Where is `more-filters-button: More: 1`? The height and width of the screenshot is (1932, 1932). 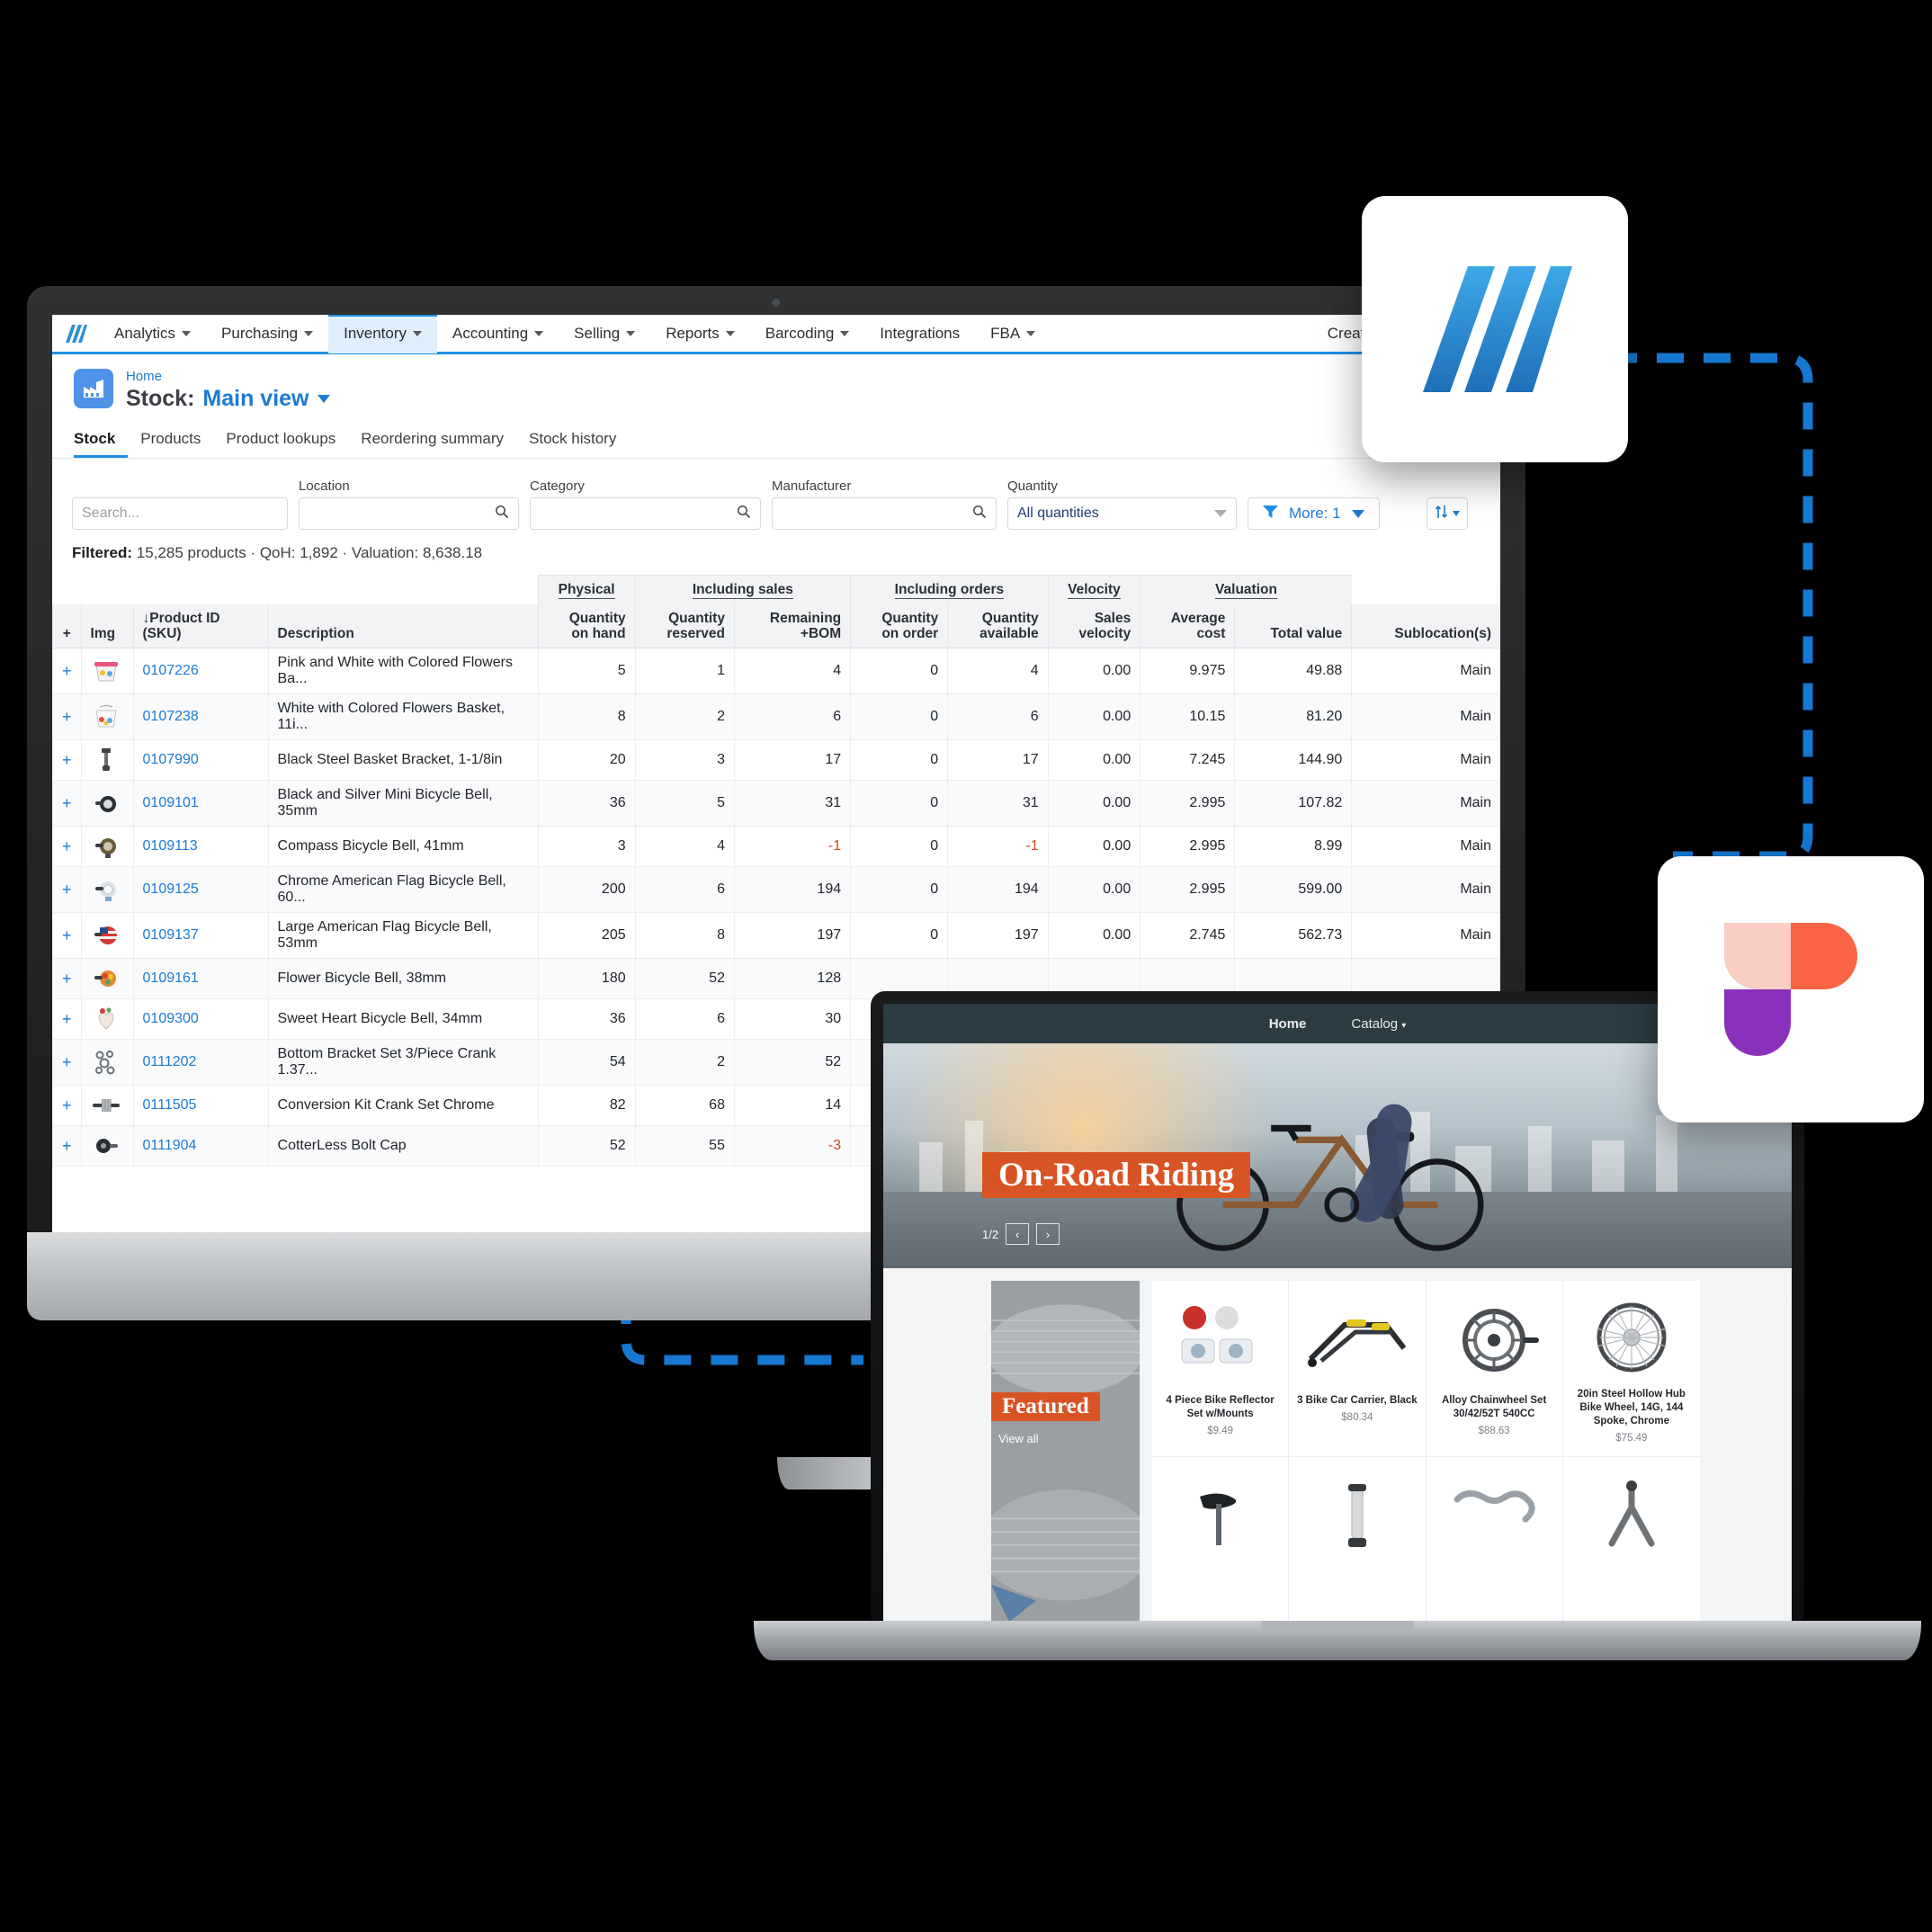 more-filters-button: More: 1 is located at coordinates (1314, 513).